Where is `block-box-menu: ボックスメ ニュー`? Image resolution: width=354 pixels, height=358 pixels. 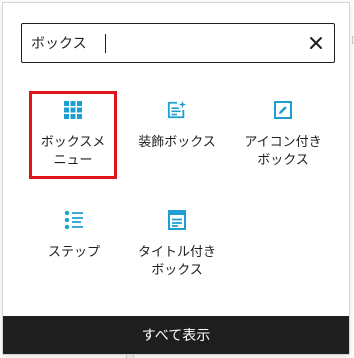
block-box-menu: ボックスメ ニュー is located at coordinates (73, 135).